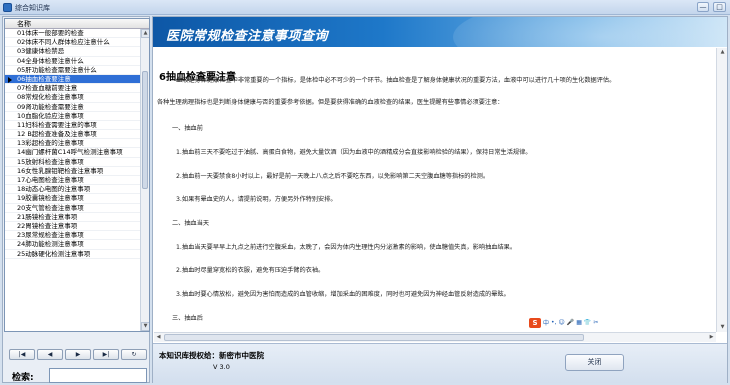 The image size is (730, 385). Describe the element at coordinates (32, 8) in the screenshot. I see `window-title: 综合知识库` at that location.